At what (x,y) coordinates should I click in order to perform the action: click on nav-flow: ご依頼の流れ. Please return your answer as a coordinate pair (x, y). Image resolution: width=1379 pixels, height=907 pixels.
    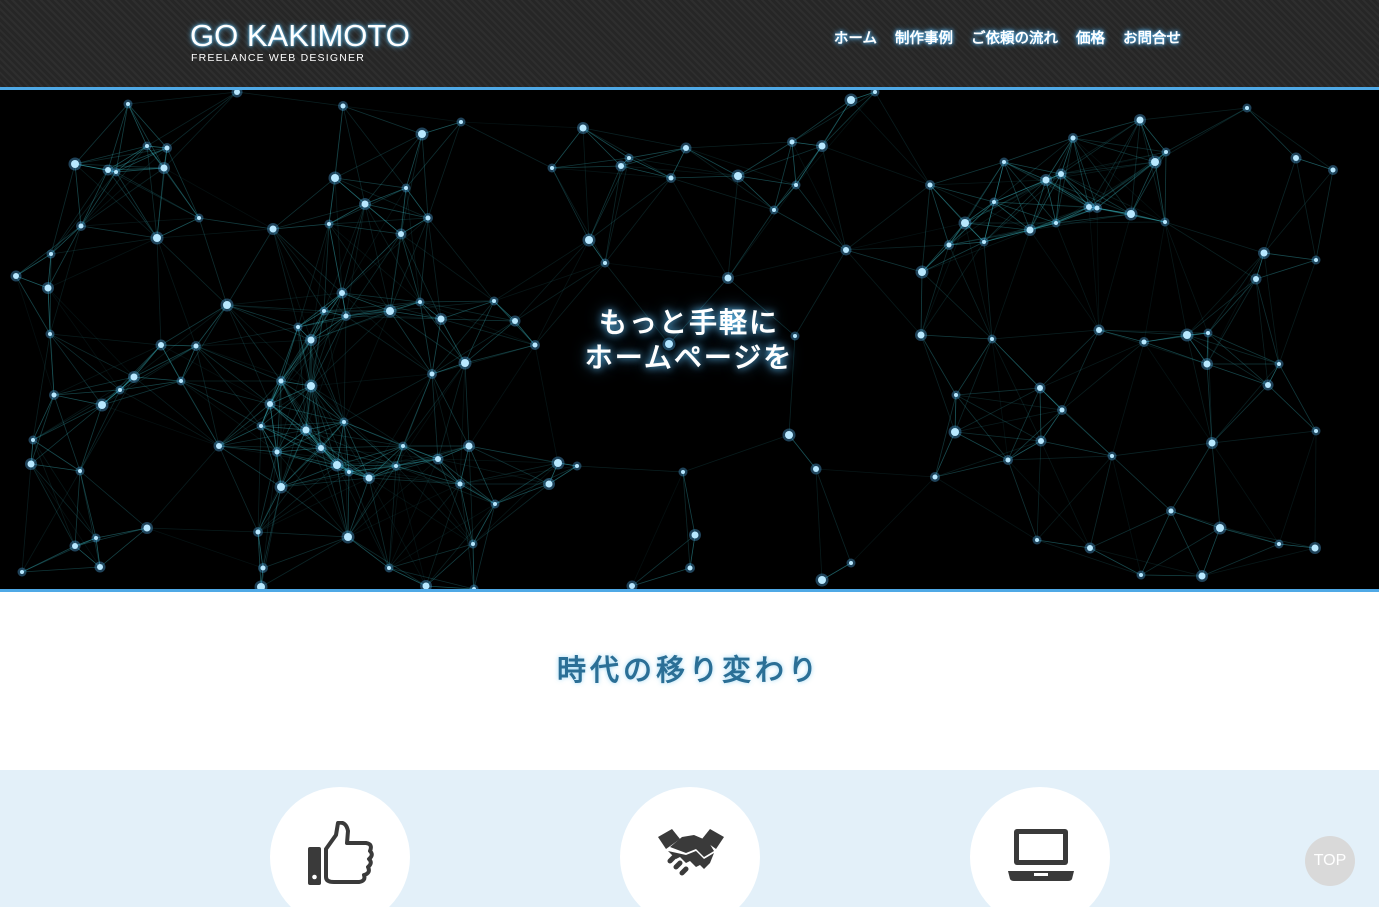
    Looking at the image, I should click on (1014, 39).